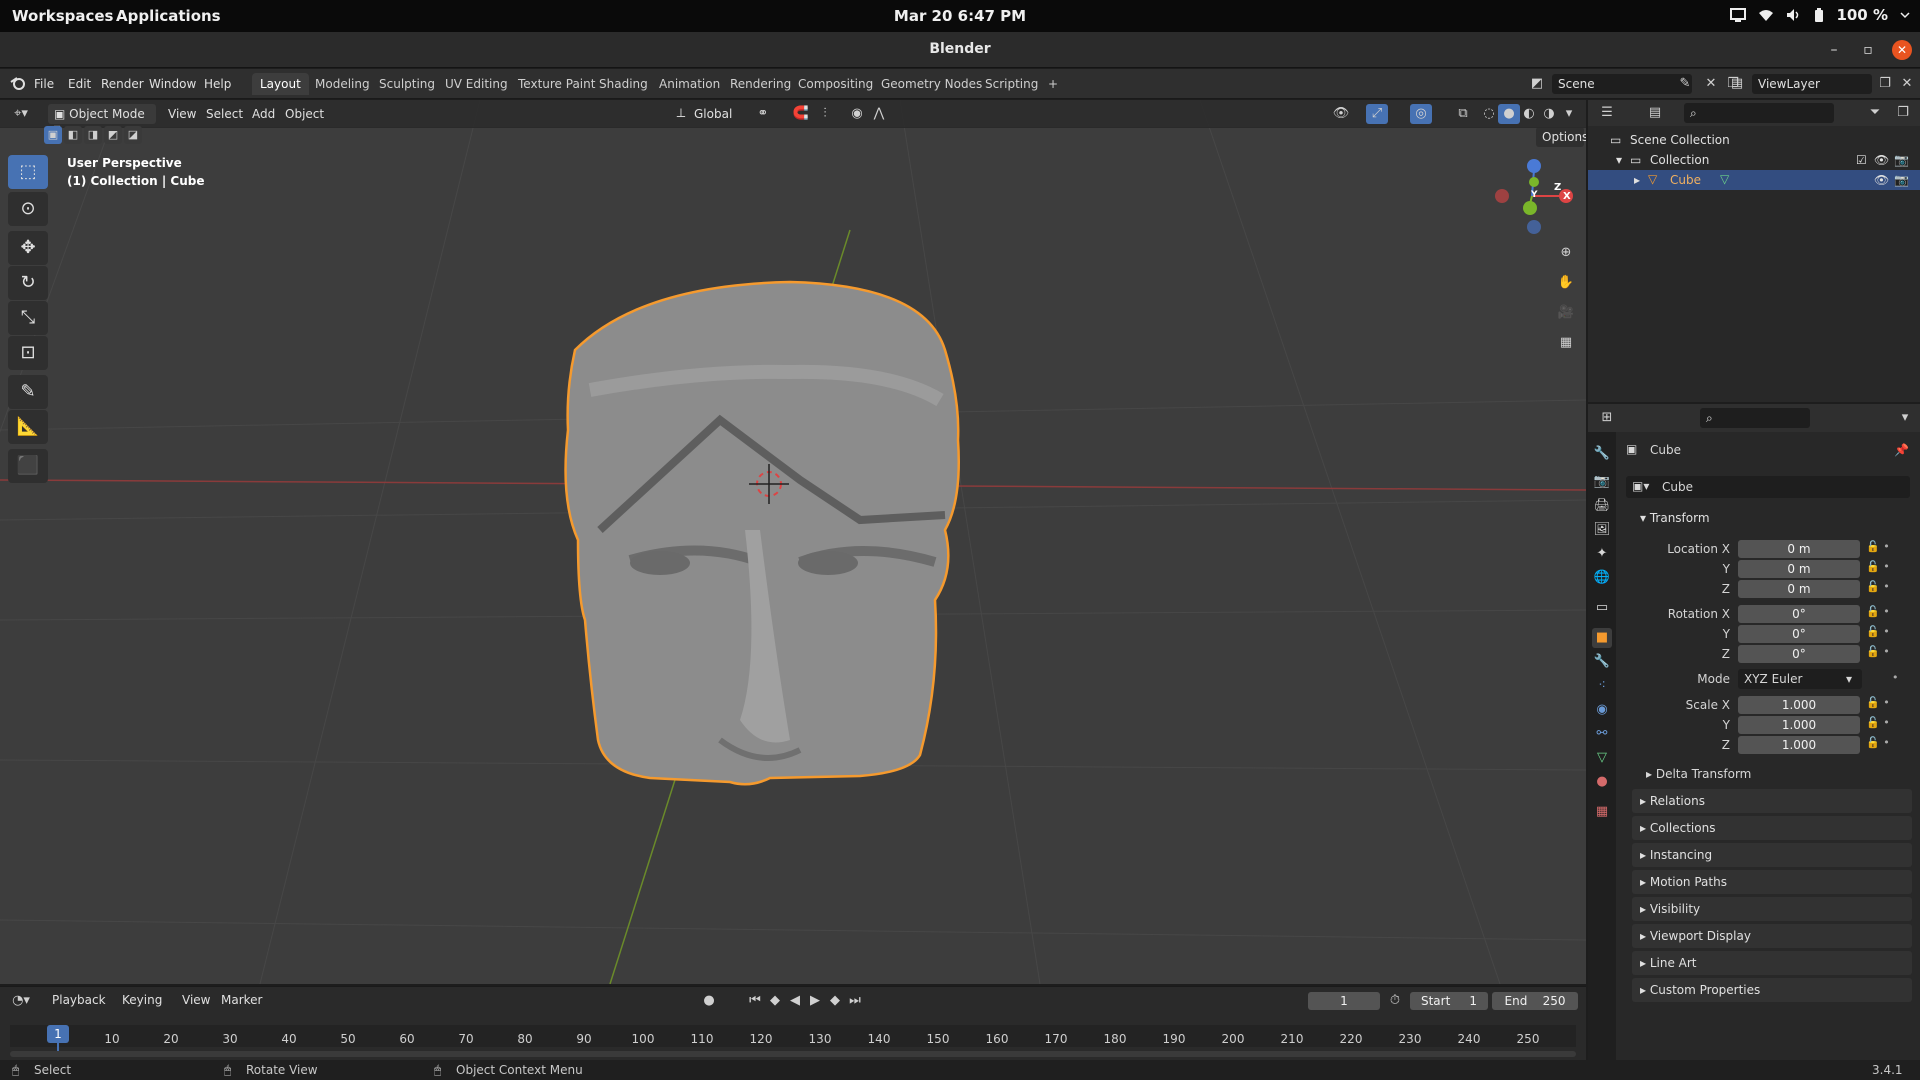 This screenshot has height=1080, width=1920. What do you see at coordinates (142, 1000) in the screenshot?
I see `timeline-menu-keying: Keying` at bounding box center [142, 1000].